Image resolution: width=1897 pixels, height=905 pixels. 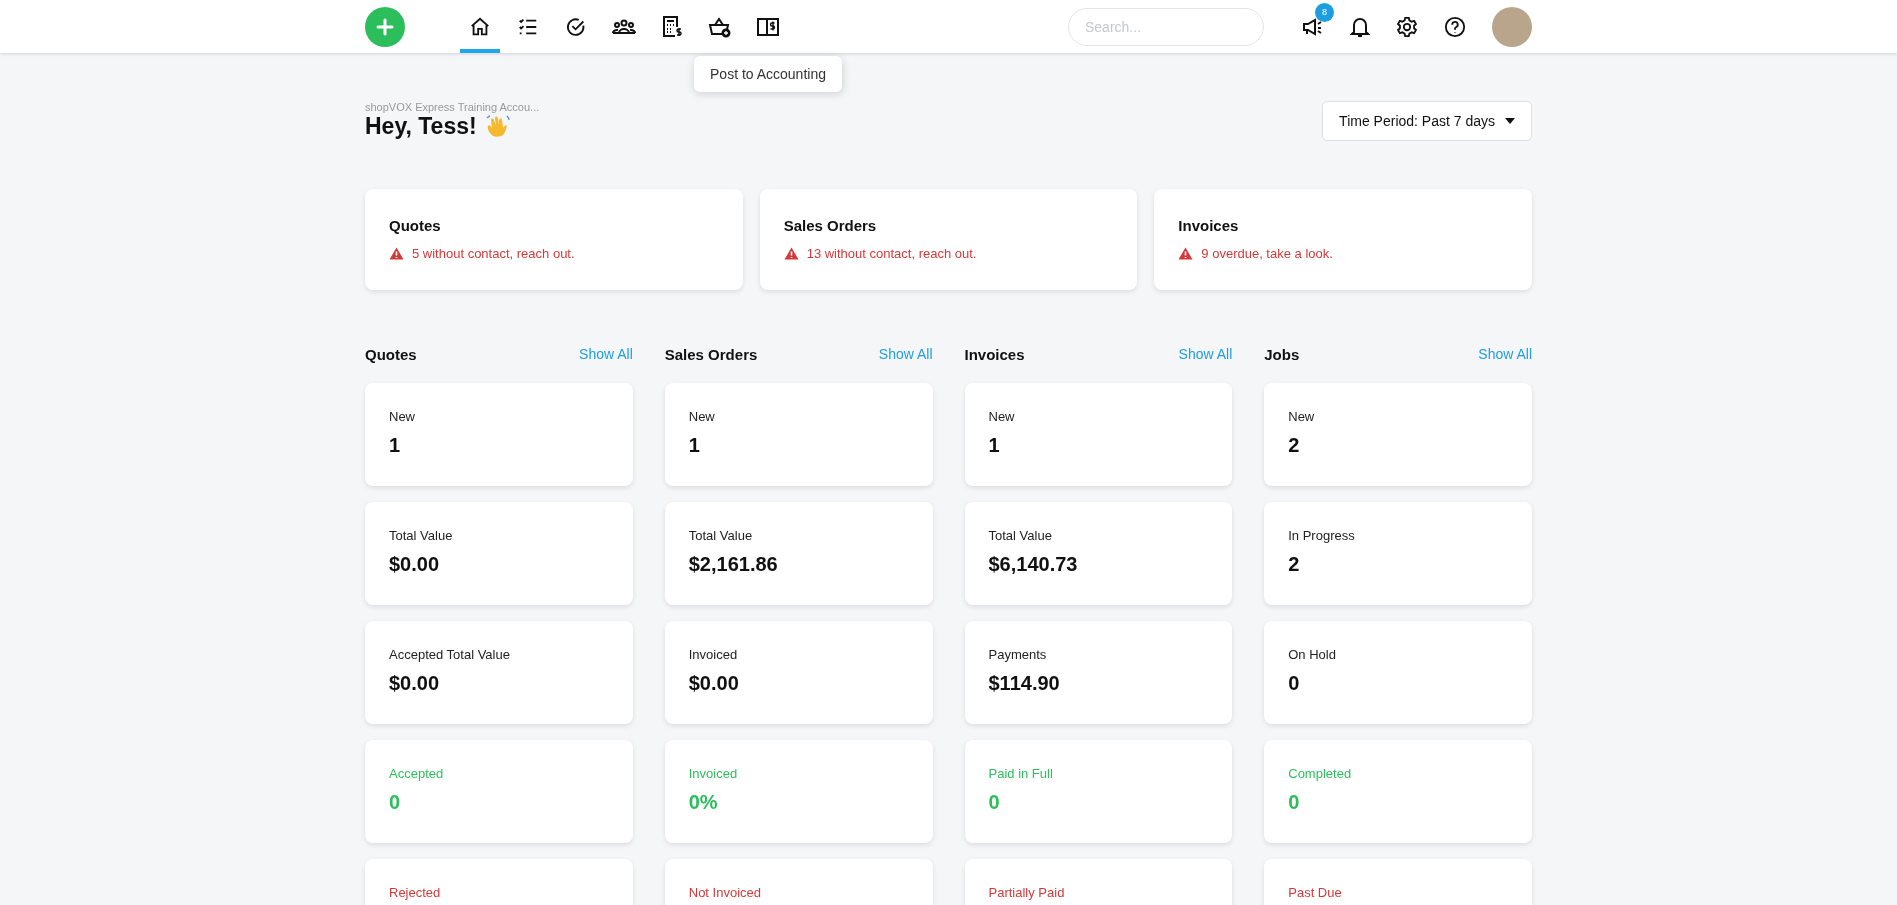 What do you see at coordinates (1398, 882) in the screenshot?
I see `stat-card: Past Due` at bounding box center [1398, 882].